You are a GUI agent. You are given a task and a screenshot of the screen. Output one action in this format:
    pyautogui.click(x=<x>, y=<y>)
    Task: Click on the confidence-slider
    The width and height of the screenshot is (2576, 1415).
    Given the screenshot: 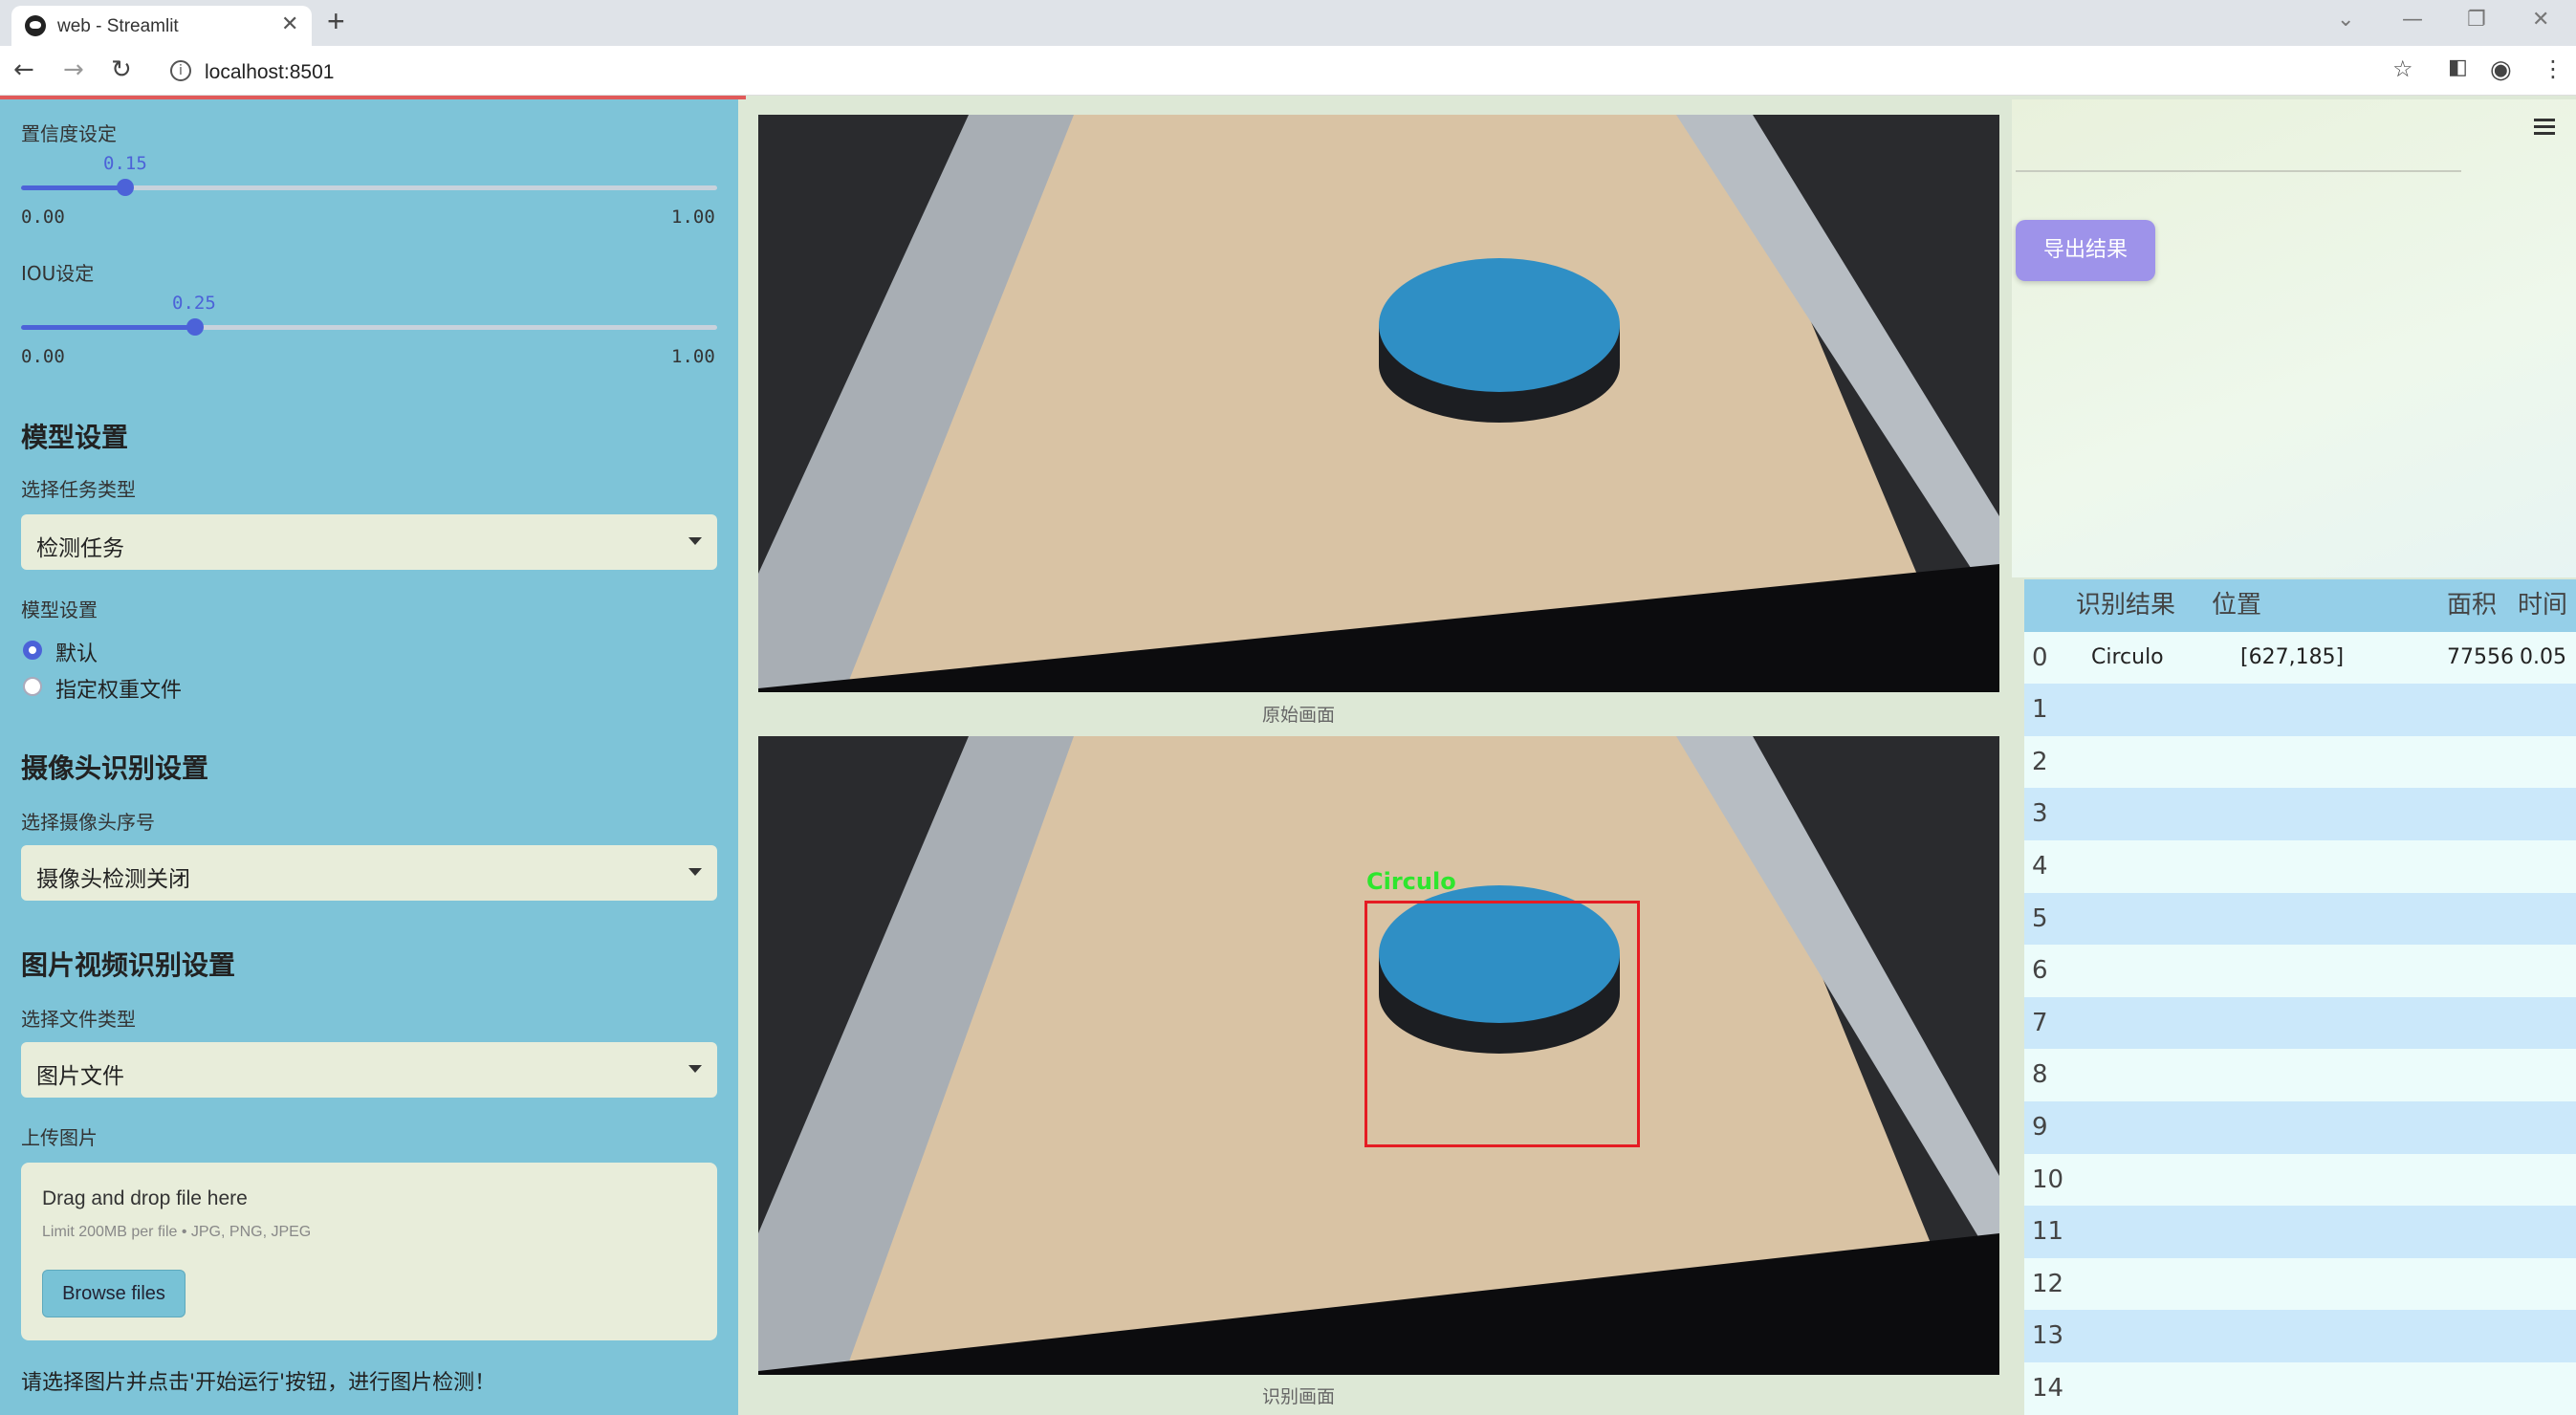 What is the action you would take?
    pyautogui.click(x=369, y=188)
    